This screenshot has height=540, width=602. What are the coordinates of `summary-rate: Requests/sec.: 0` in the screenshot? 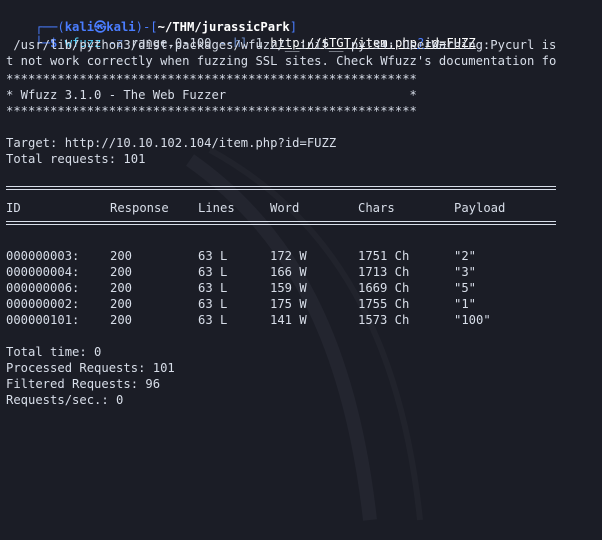 It's located at (65, 400).